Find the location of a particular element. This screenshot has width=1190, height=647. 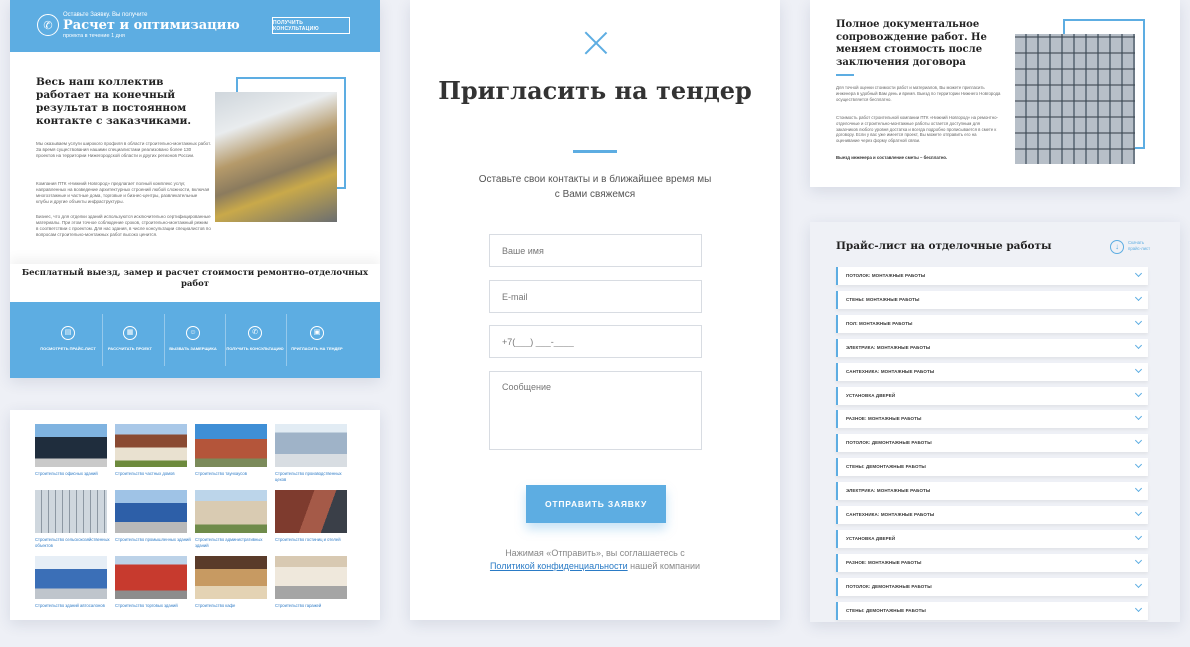

gallery-caption: Строительство производственных цехов is located at coordinates (314, 476).